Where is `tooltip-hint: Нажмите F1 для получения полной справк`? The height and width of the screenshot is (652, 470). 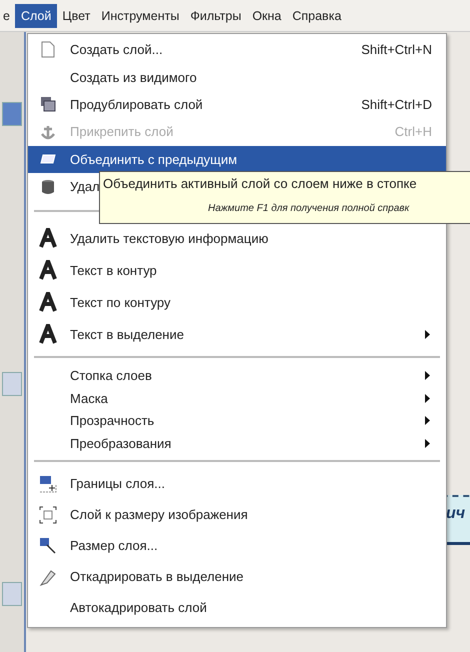
tooltip-hint: Нажмите F1 для получения полной справк is located at coordinates (309, 208).